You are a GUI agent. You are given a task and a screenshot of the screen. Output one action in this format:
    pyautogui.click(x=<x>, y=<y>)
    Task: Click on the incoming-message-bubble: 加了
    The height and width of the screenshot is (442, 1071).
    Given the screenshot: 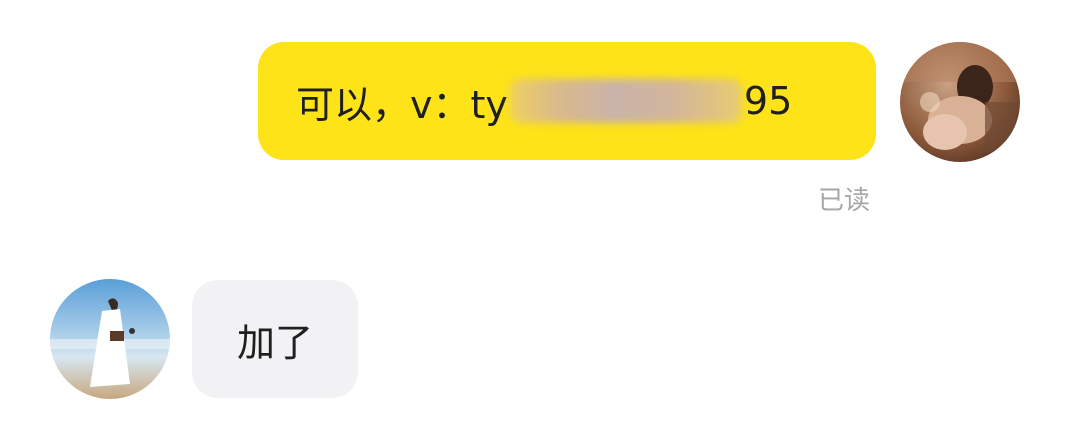 What is the action you would take?
    pyautogui.click(x=275, y=339)
    